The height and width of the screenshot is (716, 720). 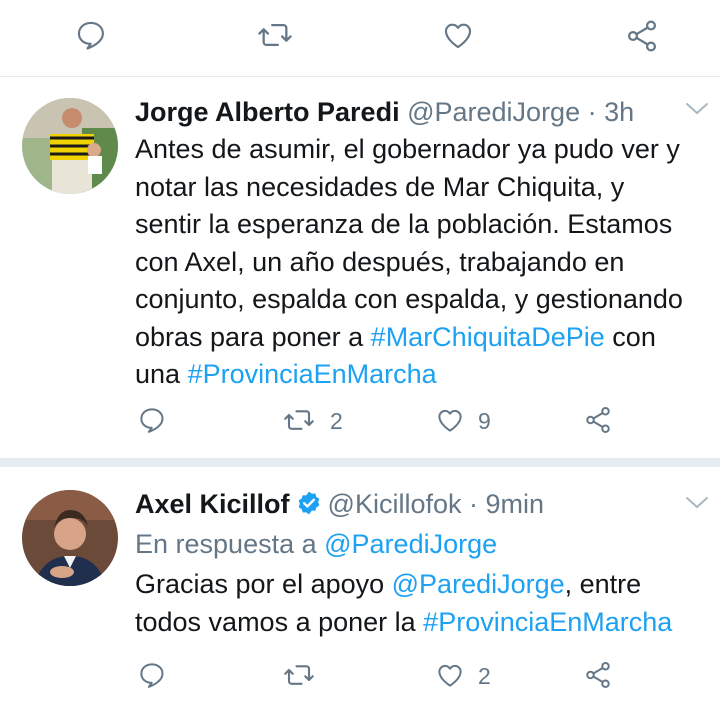 What do you see at coordinates (299, 675) in the screenshot?
I see `retweet-icon` at bounding box center [299, 675].